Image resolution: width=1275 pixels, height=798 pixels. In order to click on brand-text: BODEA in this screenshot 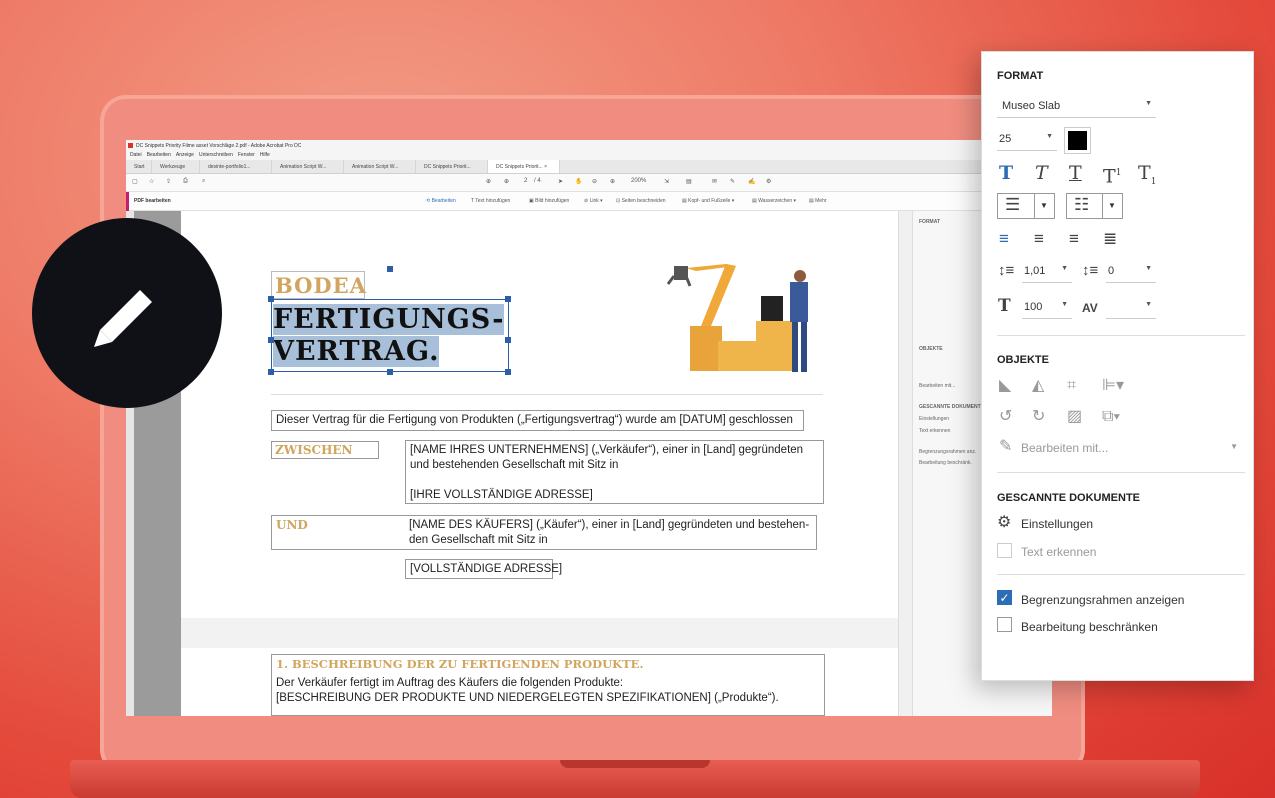, I will do `click(318, 285)`.